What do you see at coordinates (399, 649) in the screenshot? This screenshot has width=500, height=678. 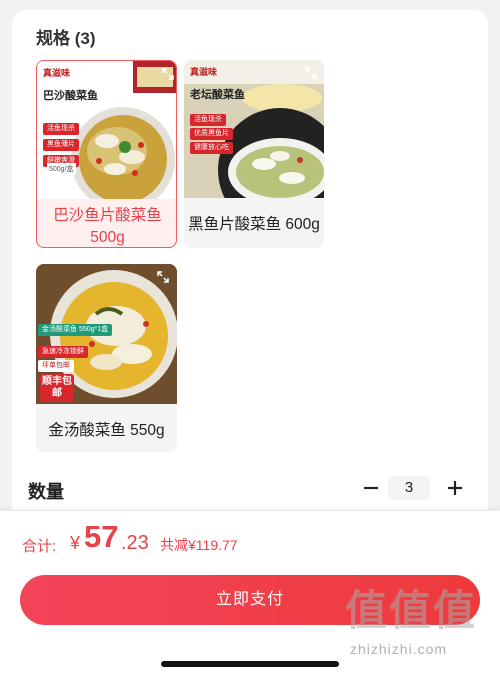 I see `watermark-site: zhizhizhi.com` at bounding box center [399, 649].